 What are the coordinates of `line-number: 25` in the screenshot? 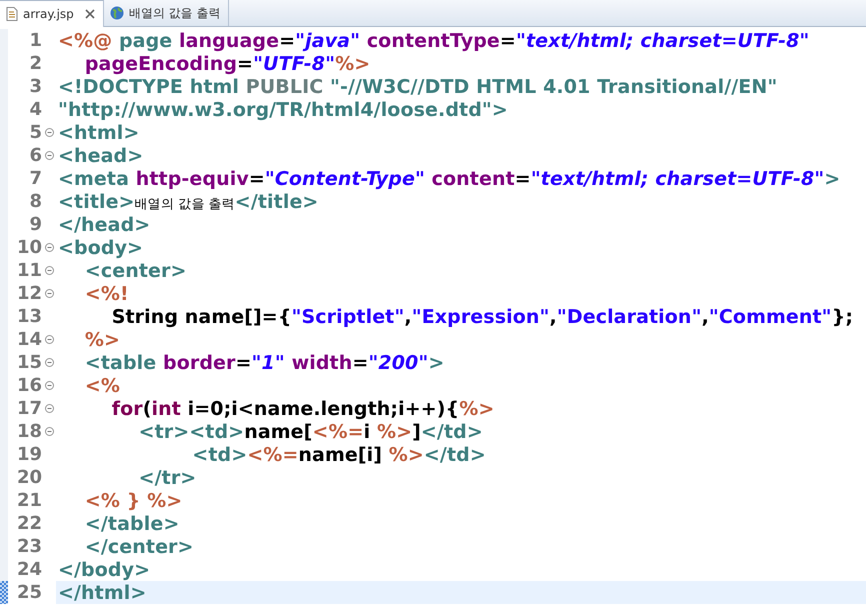 It's located at (29, 592).